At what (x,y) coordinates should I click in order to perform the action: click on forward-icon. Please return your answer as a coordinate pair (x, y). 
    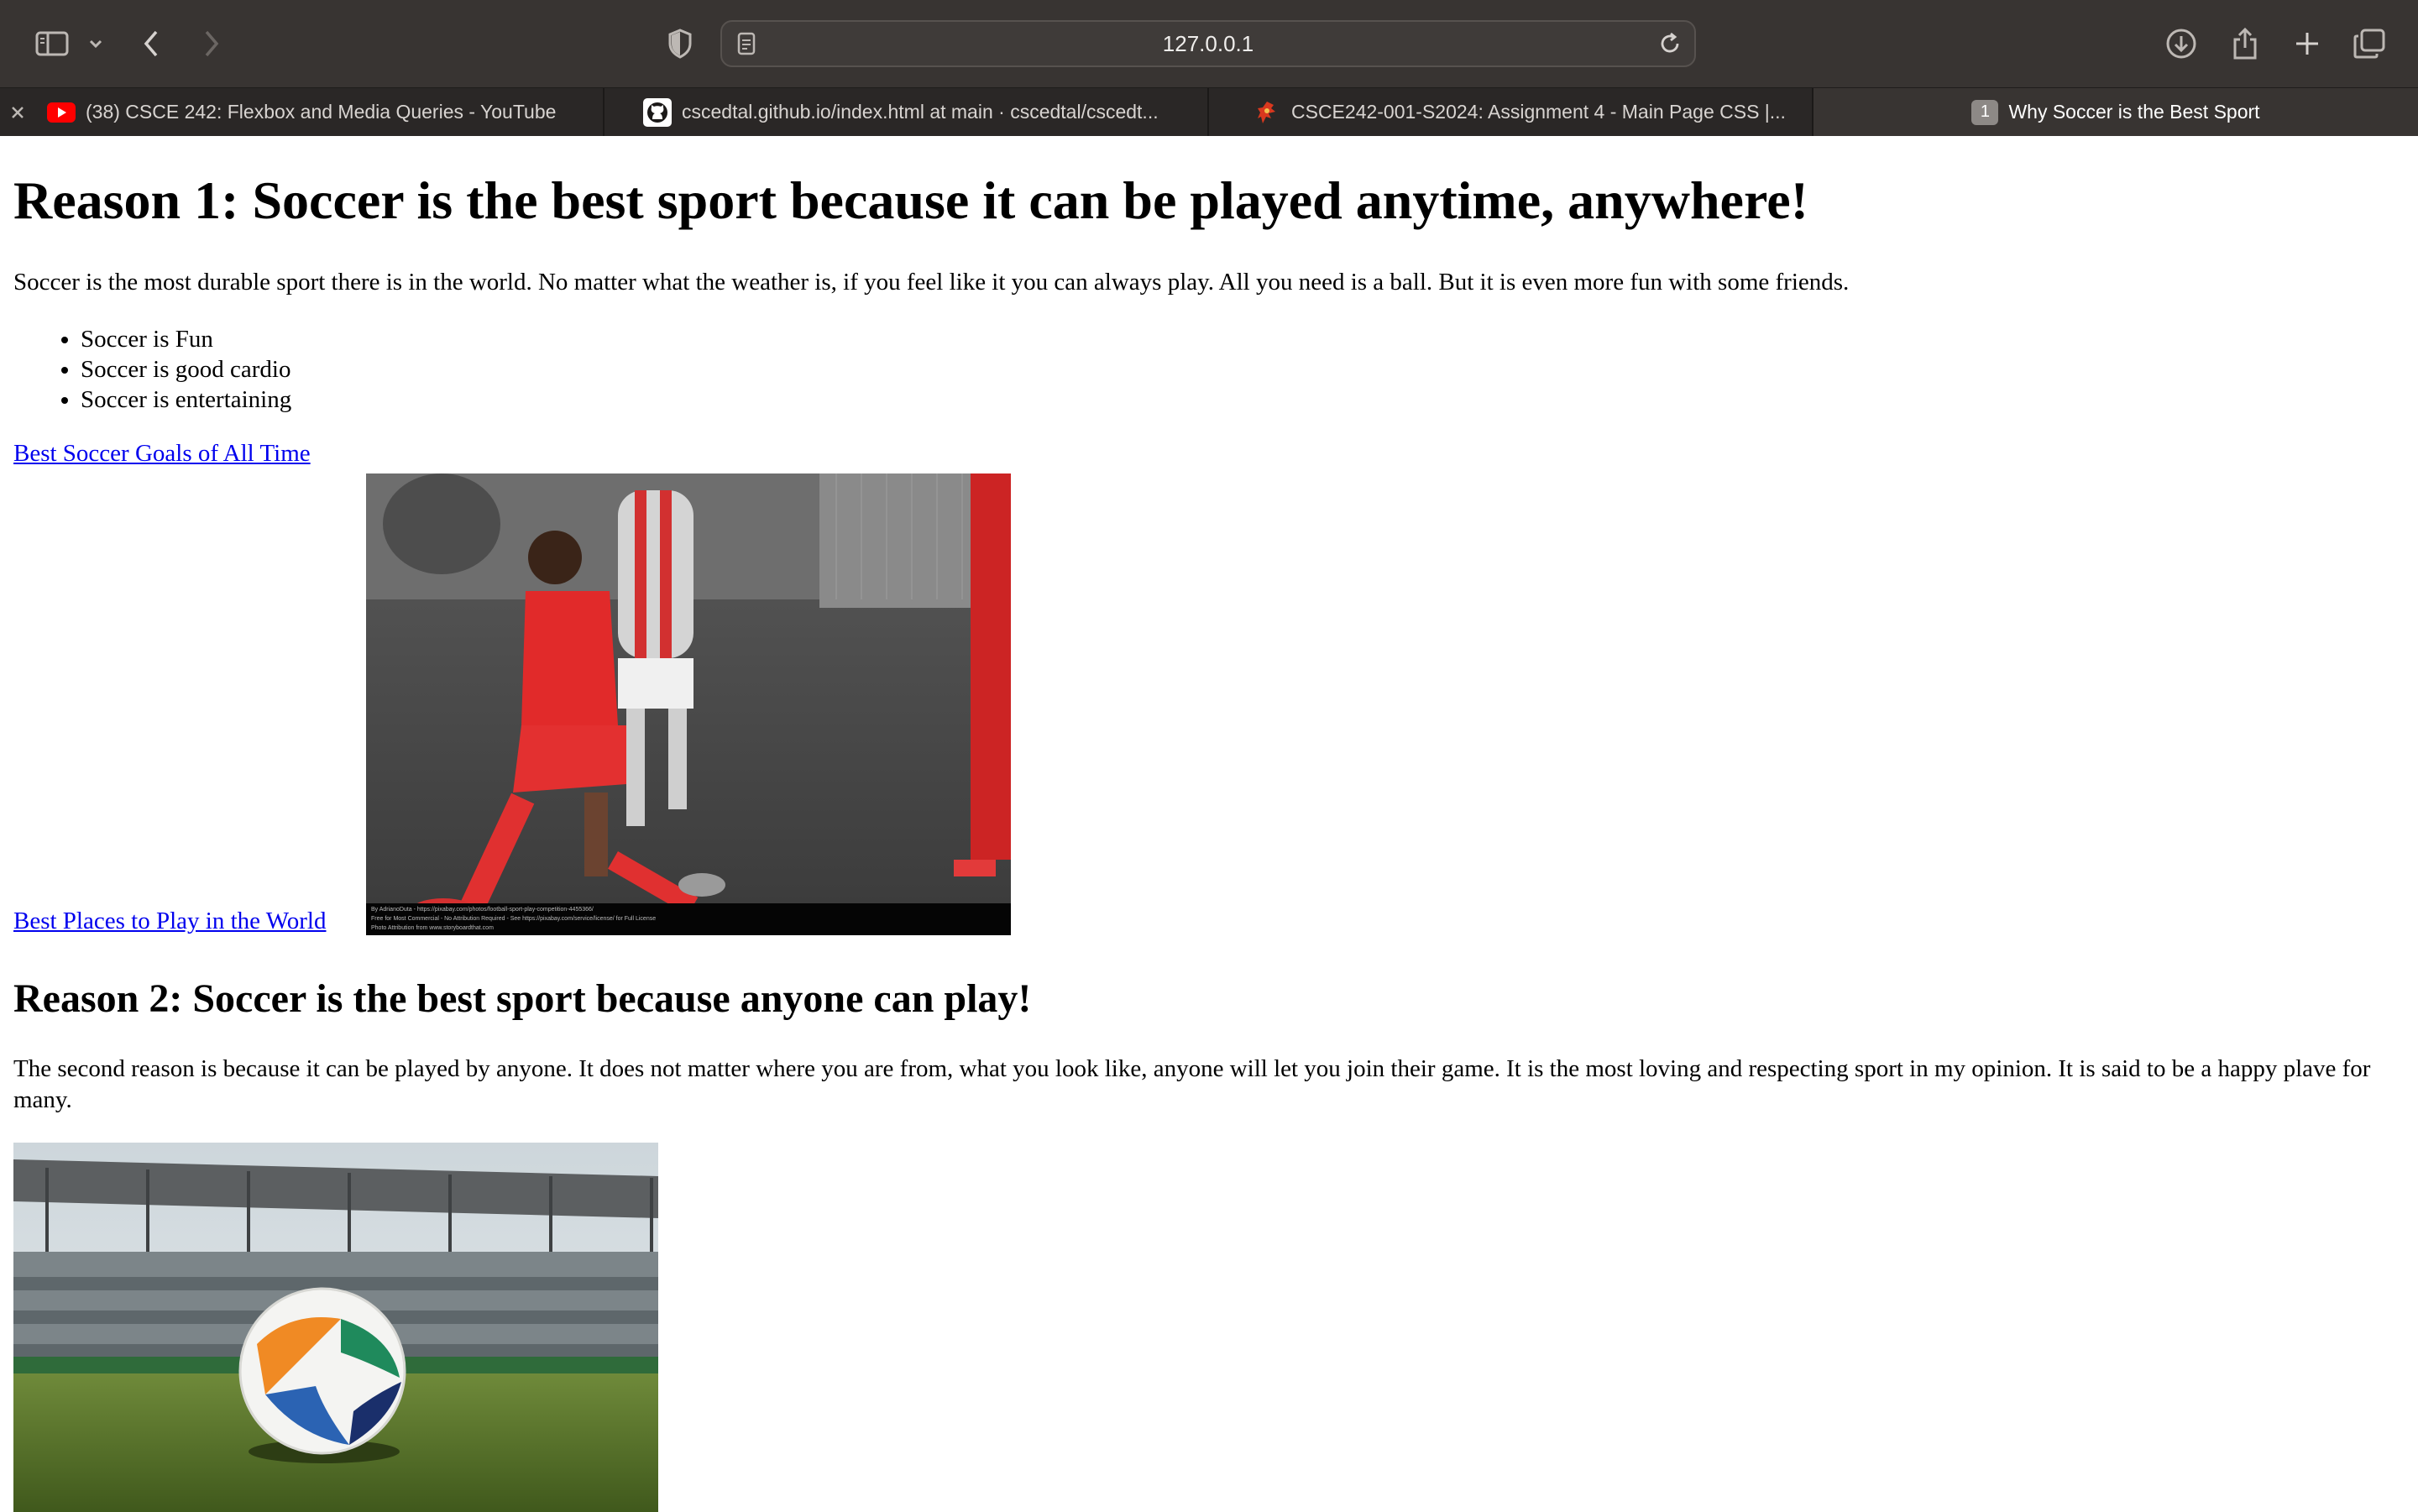
    Looking at the image, I should click on (211, 43).